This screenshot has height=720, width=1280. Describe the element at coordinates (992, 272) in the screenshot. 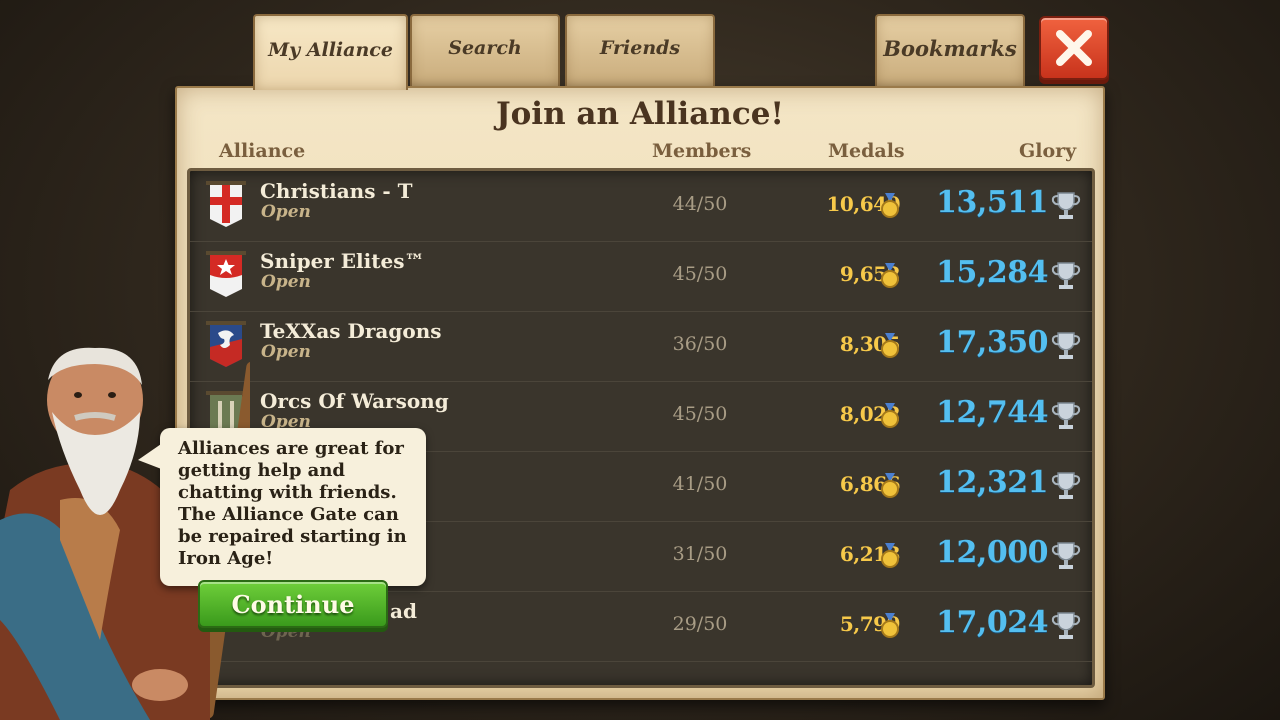

I see `alliance-glory: 15,284` at that location.